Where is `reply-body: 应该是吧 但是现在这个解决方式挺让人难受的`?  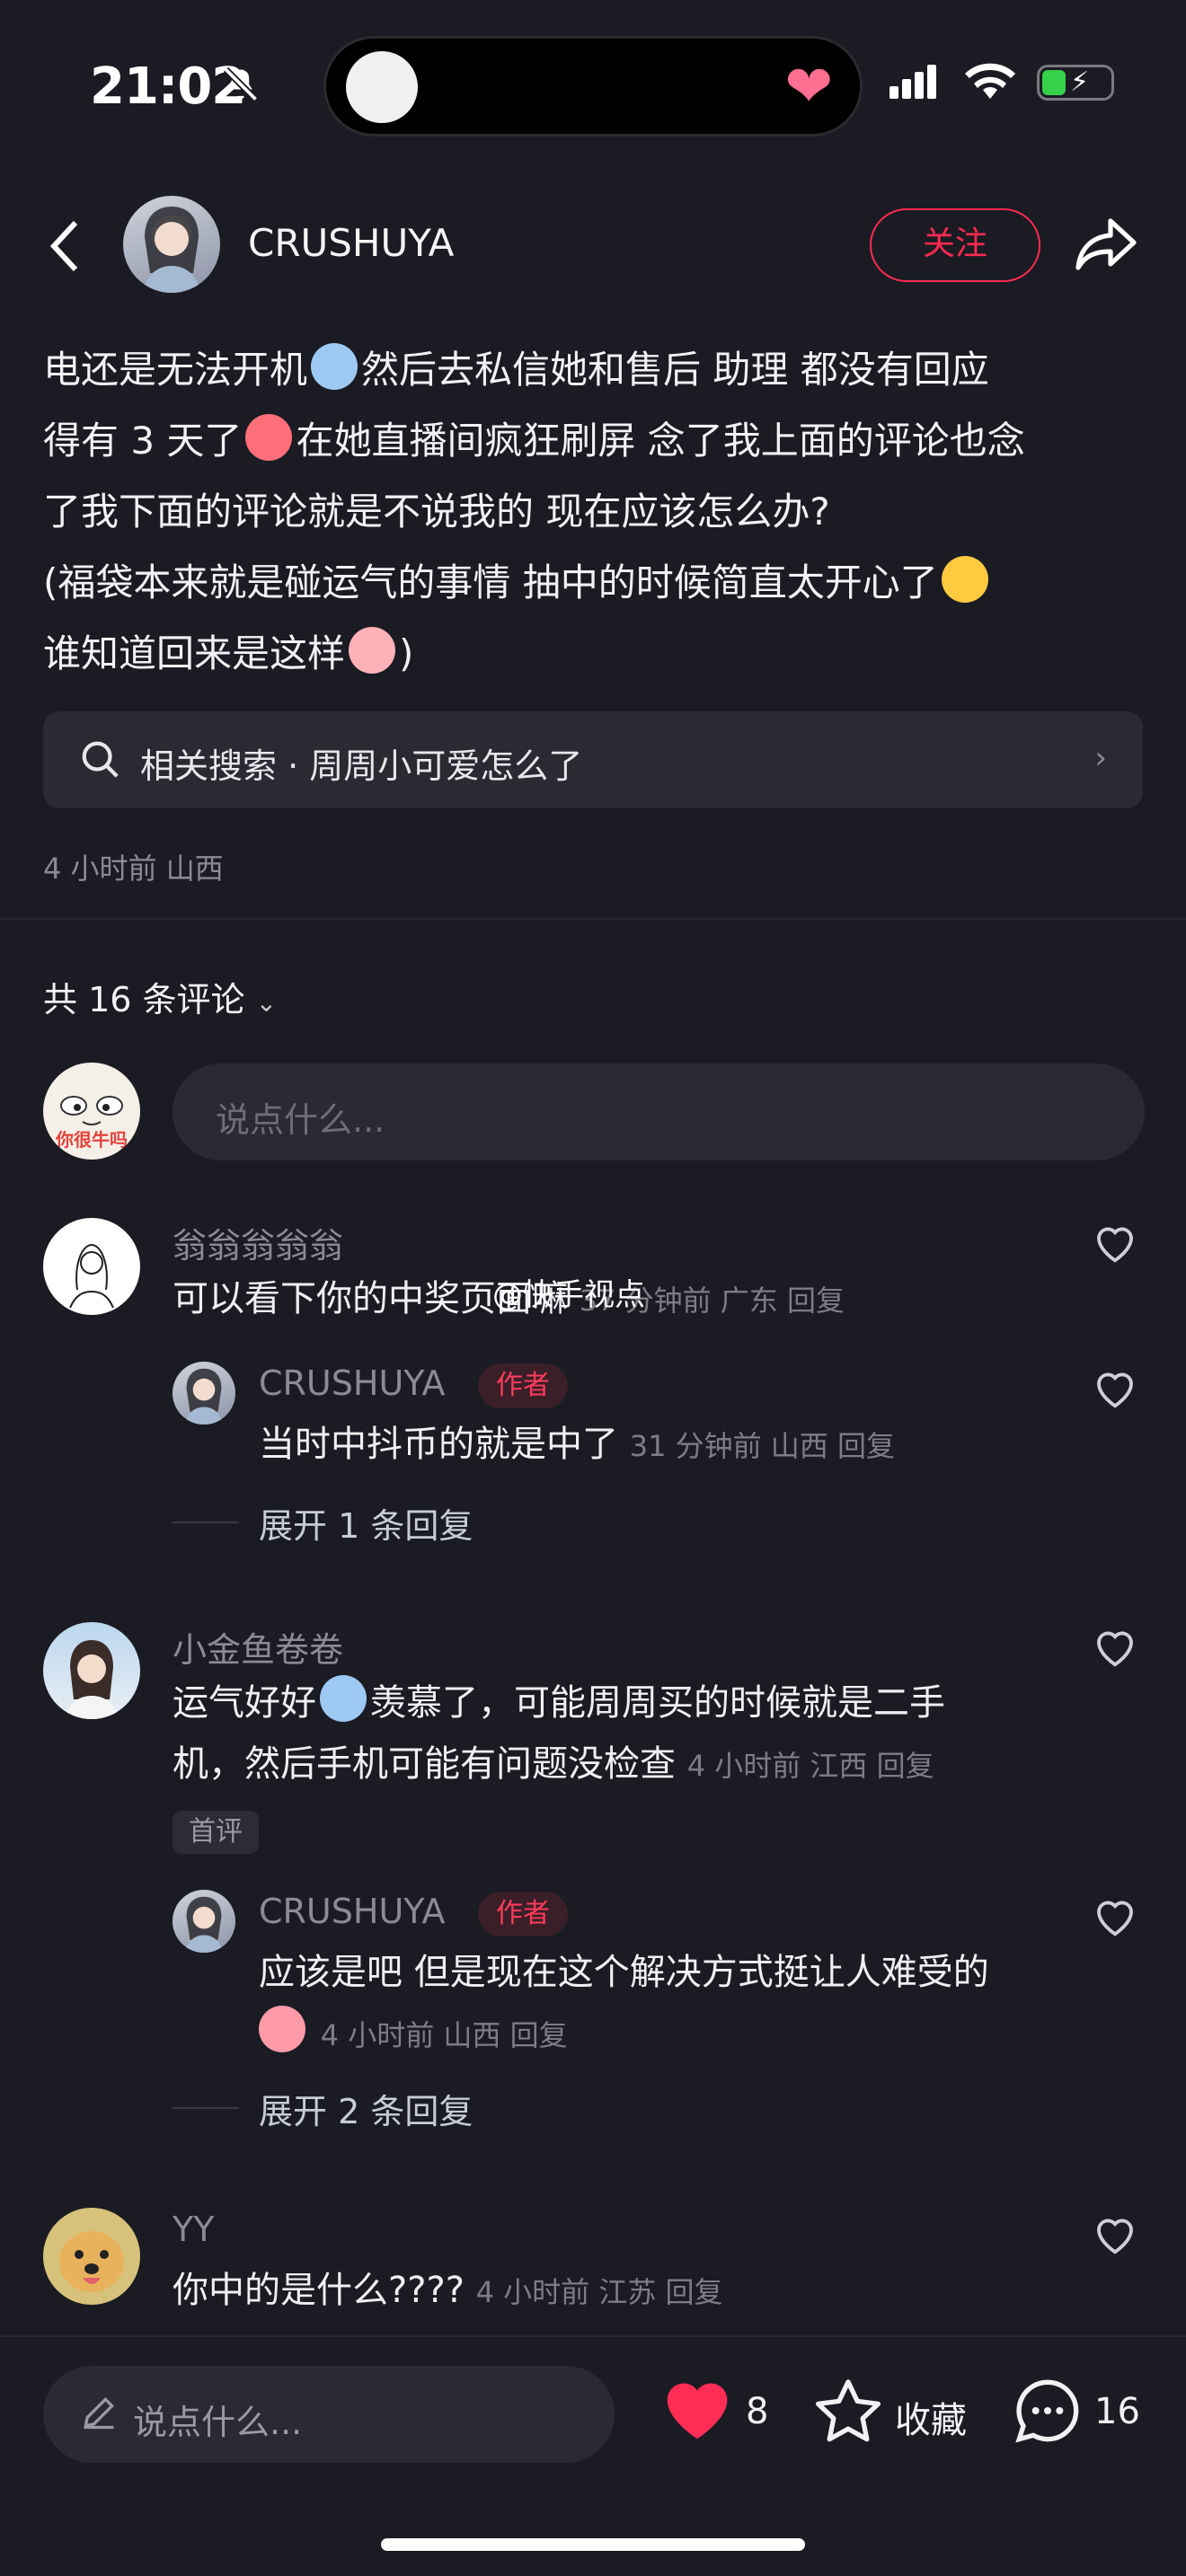
reply-body: 应该是吧 但是现在这个解决方式挺让人难受的 is located at coordinates (624, 1972).